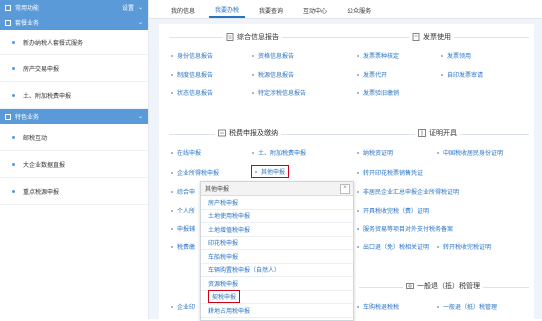  What do you see at coordinates (27, 24) in the screenshot?
I see `sidebar-header-title: 套餐业务` at bounding box center [27, 24].